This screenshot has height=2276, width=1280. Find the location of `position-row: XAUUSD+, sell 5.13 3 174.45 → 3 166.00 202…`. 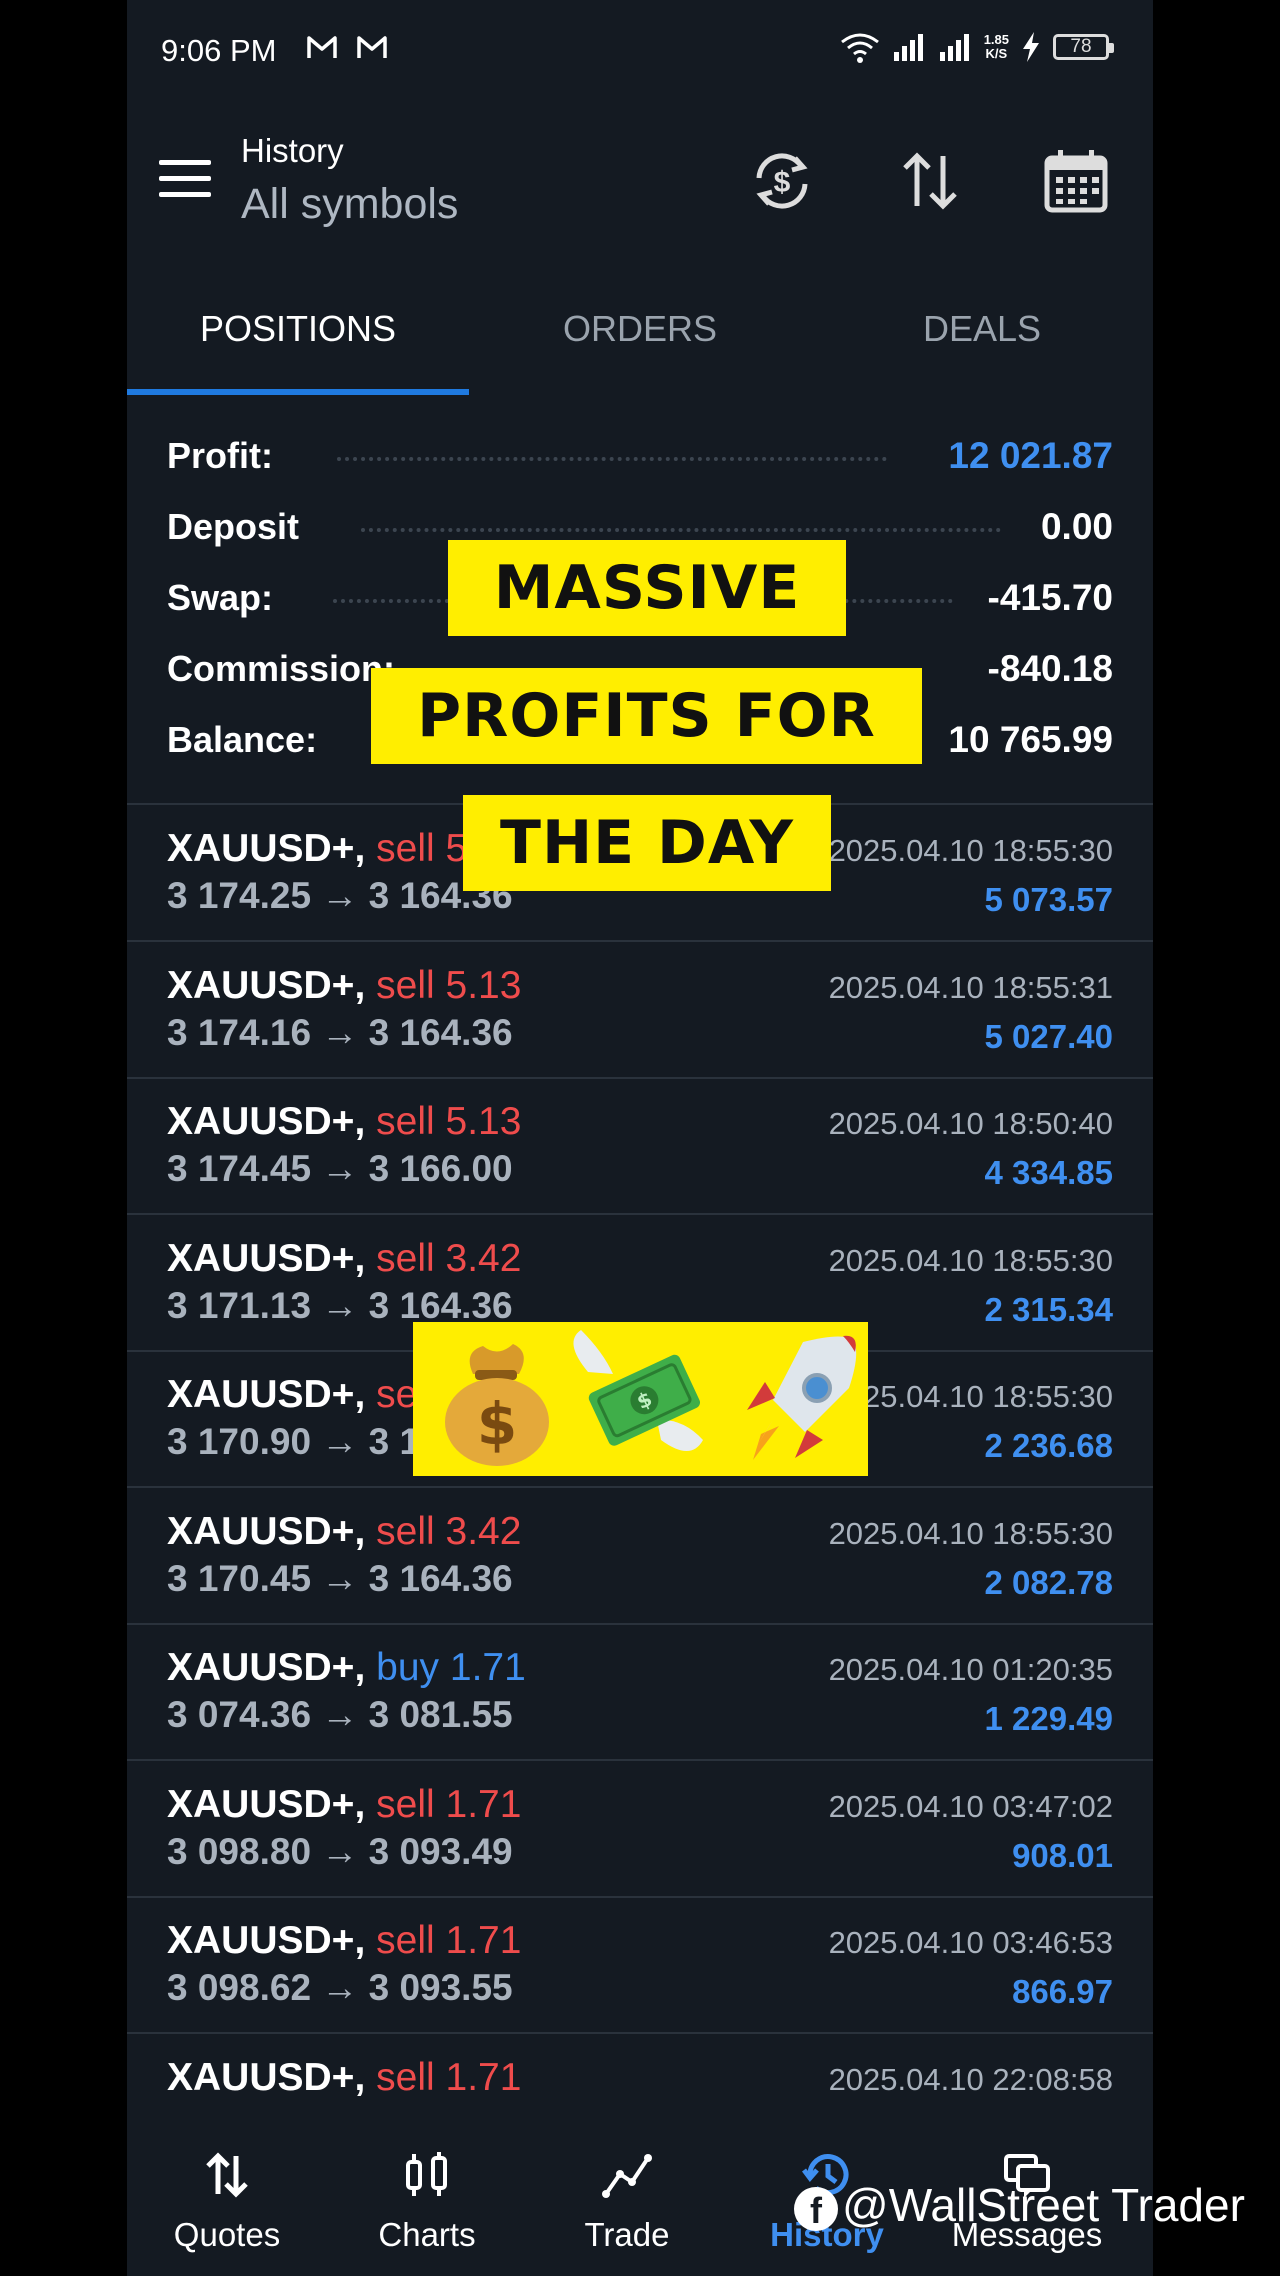

position-row: XAUUSD+, sell 5.13 3 174.45 → 3 166.00 202… is located at coordinates (640, 1146).